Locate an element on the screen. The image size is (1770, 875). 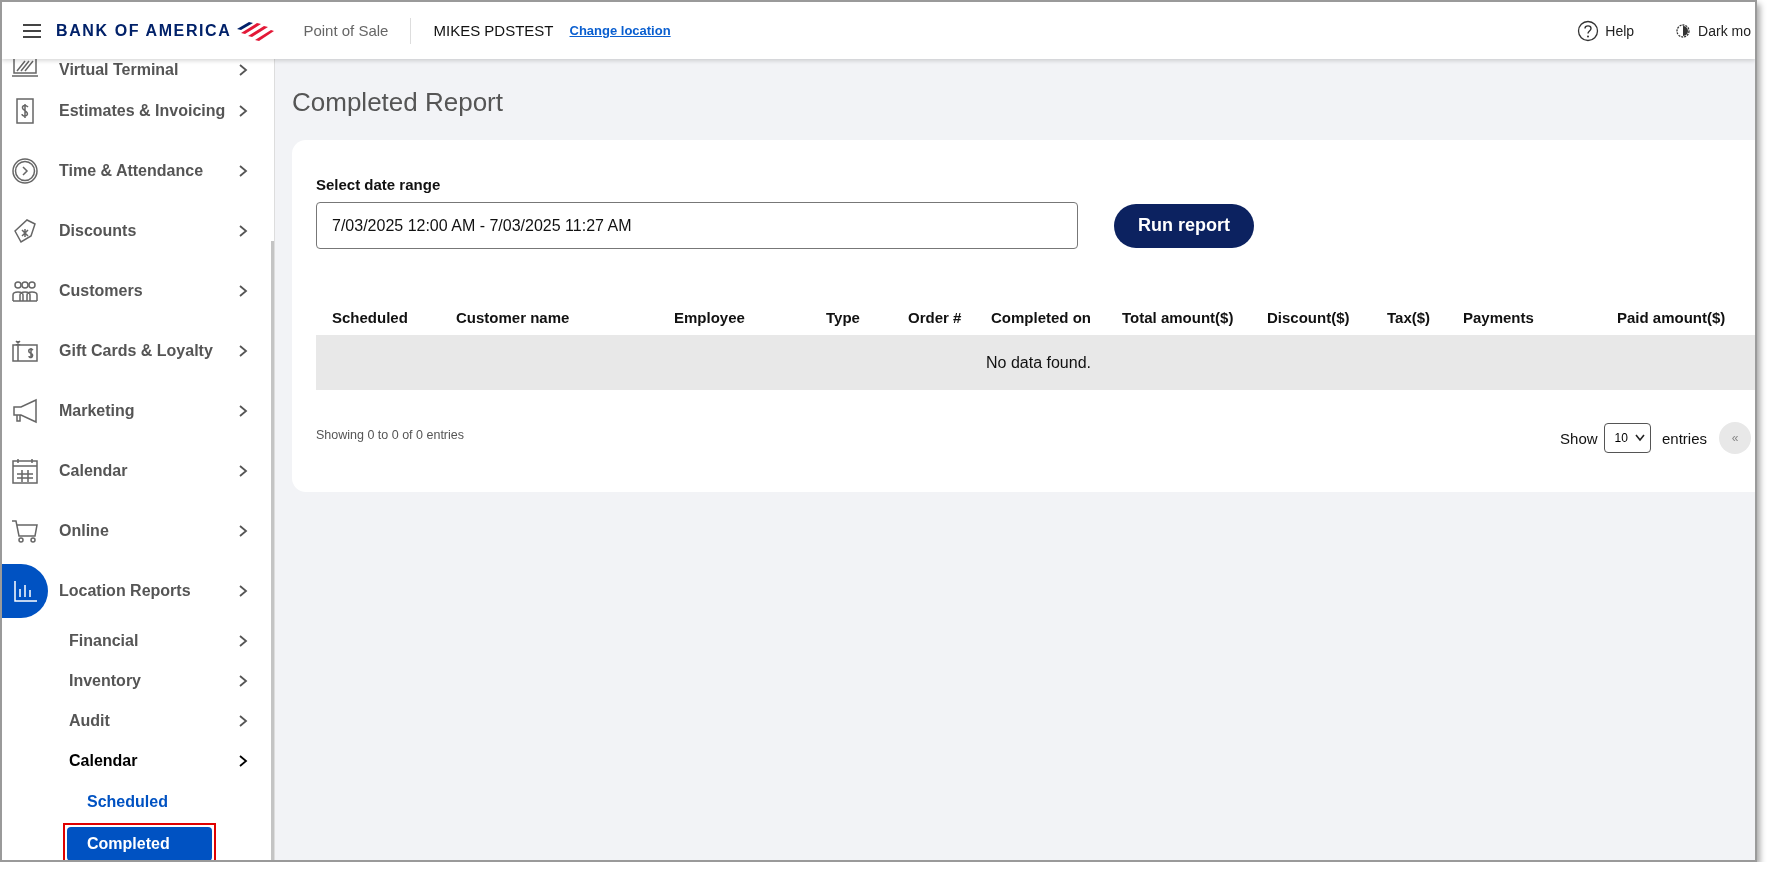
location-name: MIKES PDSTEST is located at coordinates (493, 30).